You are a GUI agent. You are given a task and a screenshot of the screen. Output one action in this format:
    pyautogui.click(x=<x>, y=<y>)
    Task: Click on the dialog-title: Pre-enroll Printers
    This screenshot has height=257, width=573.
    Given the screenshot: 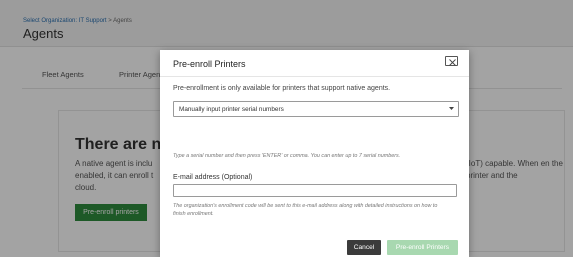 What is the action you would take?
    pyautogui.click(x=209, y=64)
    